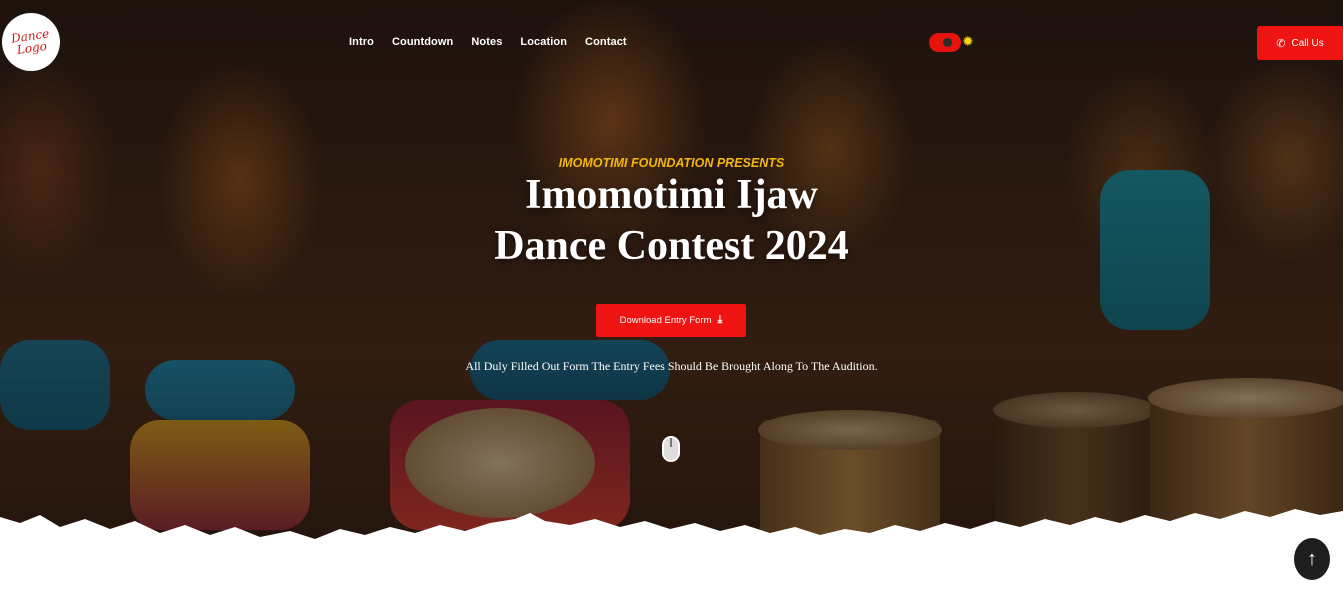  I want to click on torn-paper-edge, so click(671, 549).